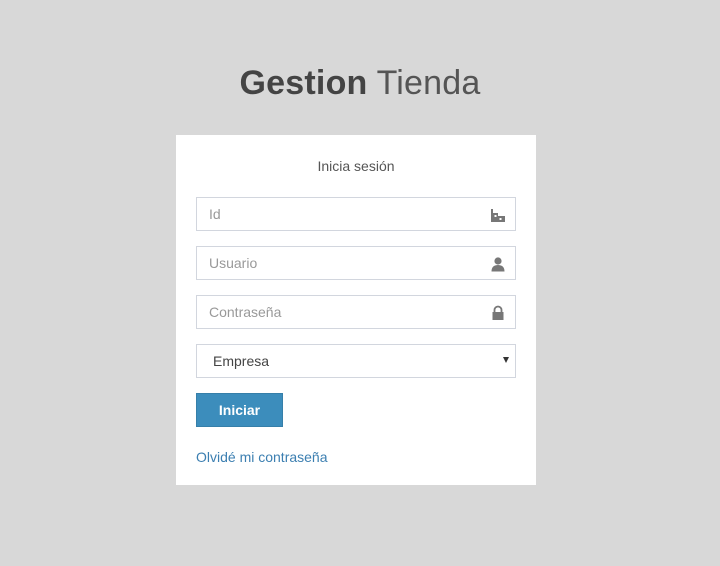  What do you see at coordinates (303, 83) in the screenshot?
I see `logo-bold-text: Gestion` at bounding box center [303, 83].